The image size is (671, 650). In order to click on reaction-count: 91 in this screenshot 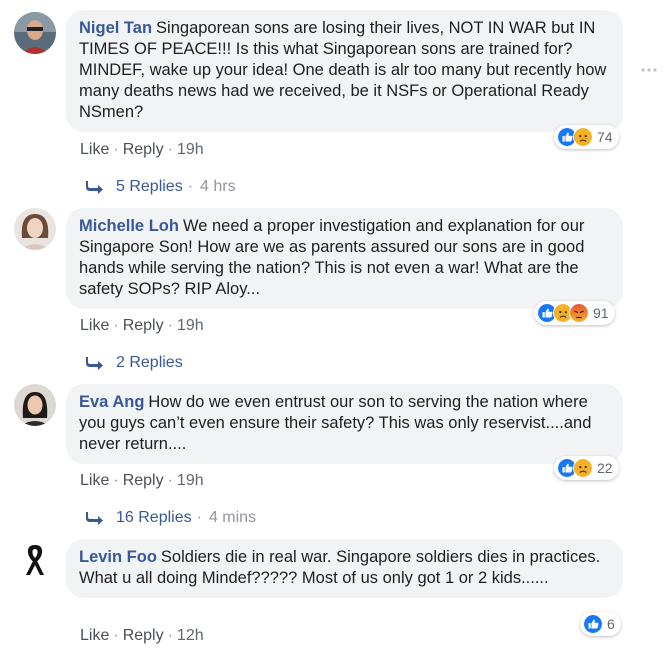, I will do `click(601, 313)`.